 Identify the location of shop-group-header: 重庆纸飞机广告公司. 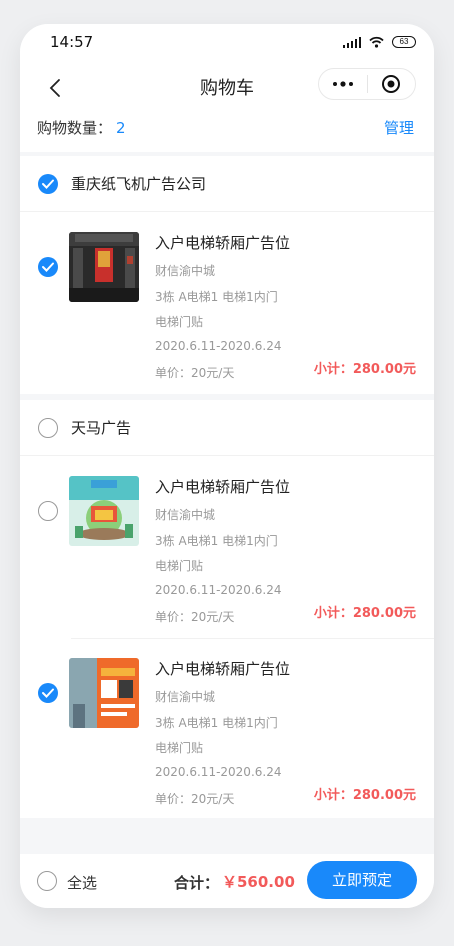
(227, 184).